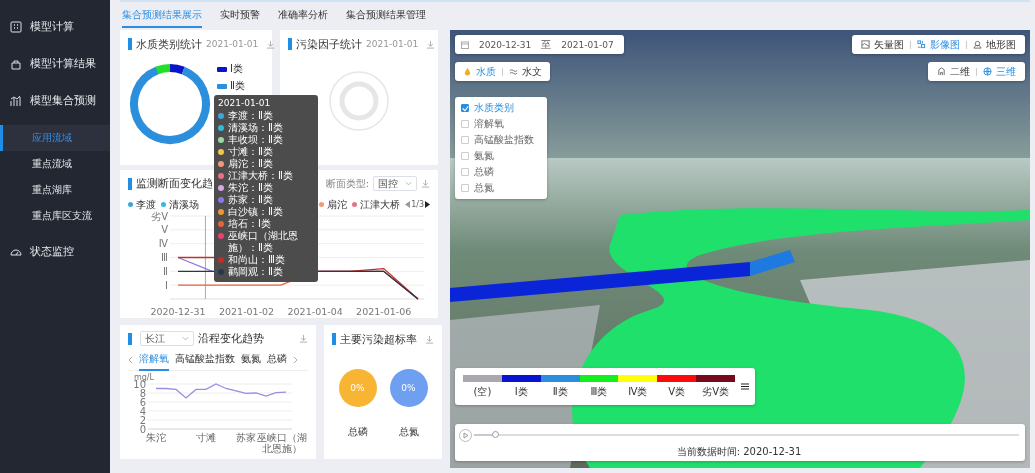  Describe the element at coordinates (206, 438) in the screenshot. I see `axis-tick-label: 寸滩` at that location.